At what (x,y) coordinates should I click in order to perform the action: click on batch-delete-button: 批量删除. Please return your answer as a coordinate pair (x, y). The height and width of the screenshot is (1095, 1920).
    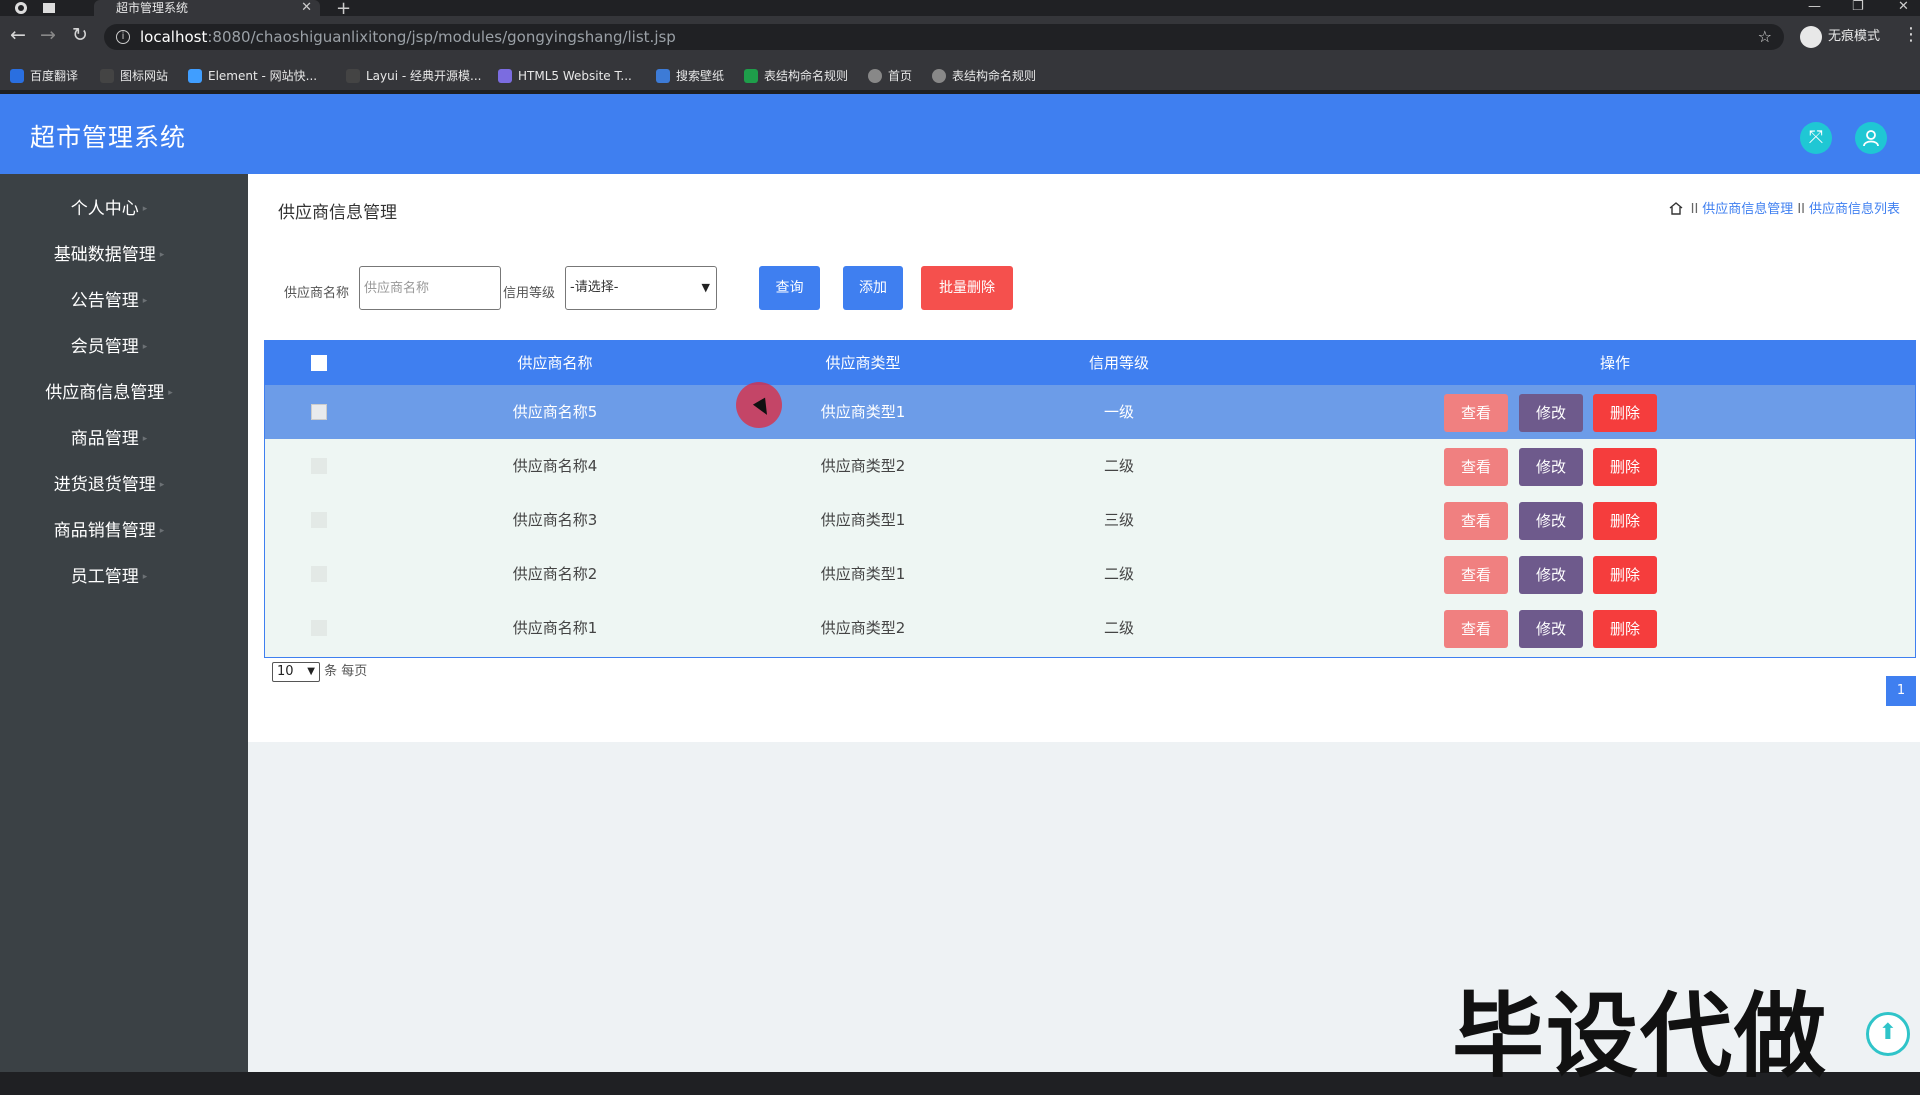
    Looking at the image, I should click on (967, 288).